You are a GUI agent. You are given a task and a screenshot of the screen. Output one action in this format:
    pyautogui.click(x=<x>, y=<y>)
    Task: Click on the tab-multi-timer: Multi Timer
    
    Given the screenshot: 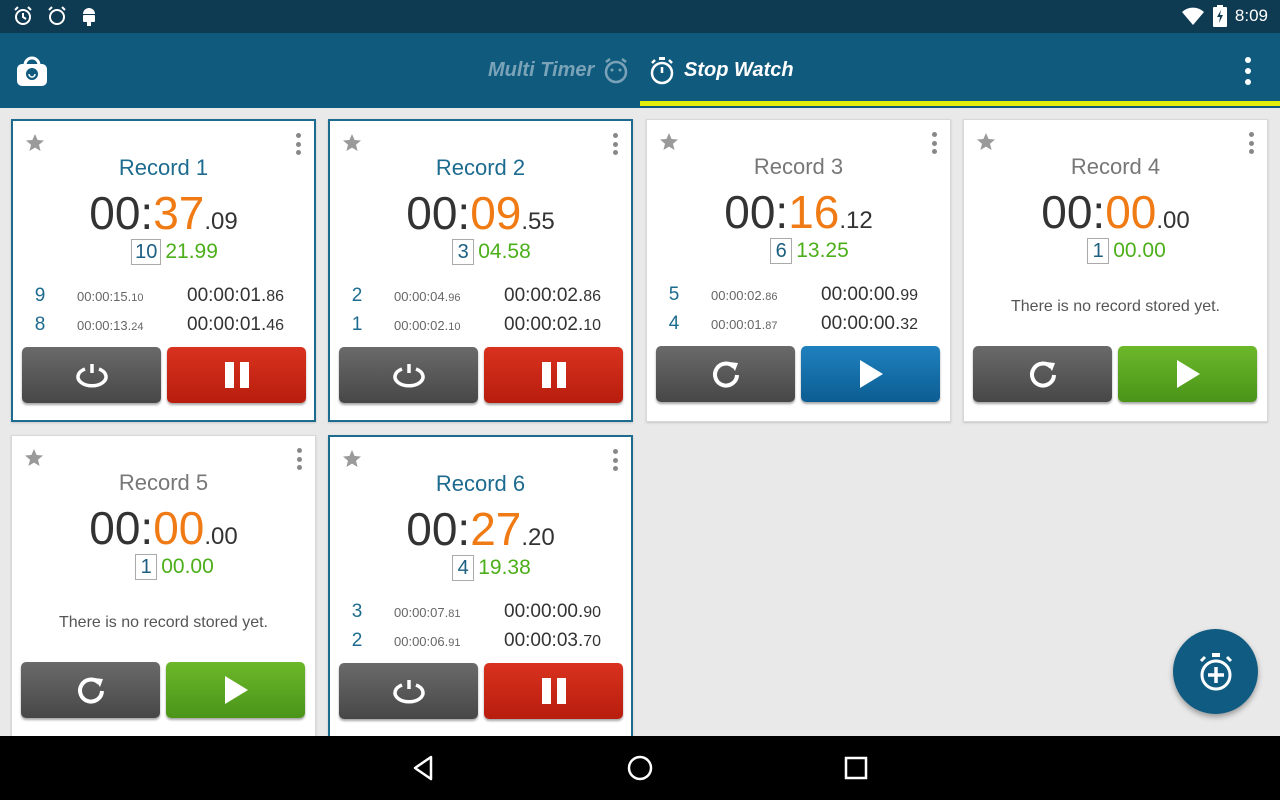 What is the action you would take?
    pyautogui.click(x=559, y=70)
    